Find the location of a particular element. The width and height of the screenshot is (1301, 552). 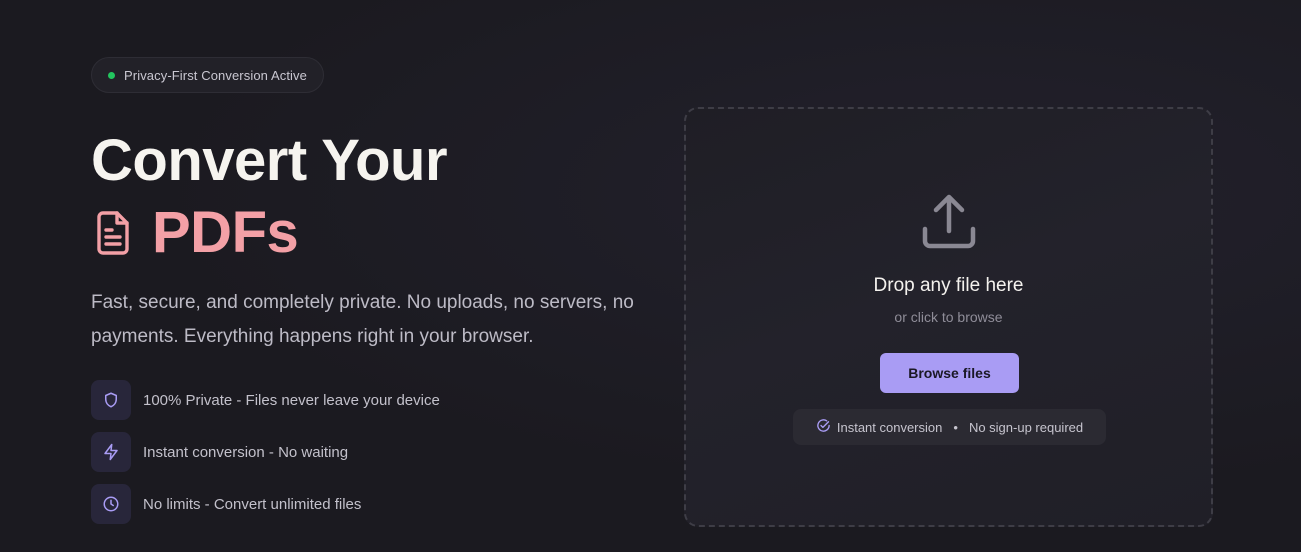

document-icon is located at coordinates (113, 233).